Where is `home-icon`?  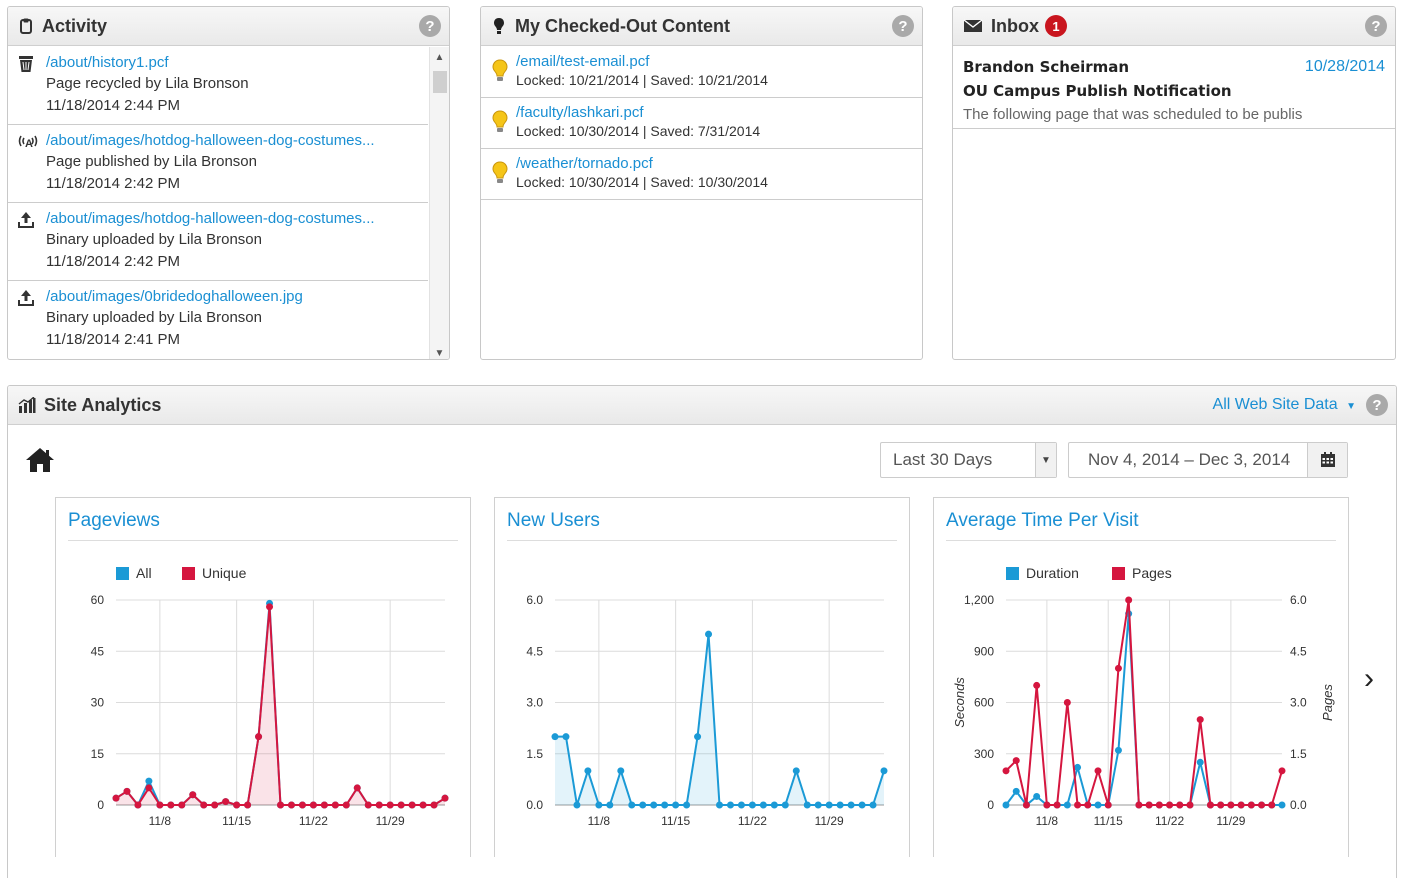
home-icon is located at coordinates (40, 462).